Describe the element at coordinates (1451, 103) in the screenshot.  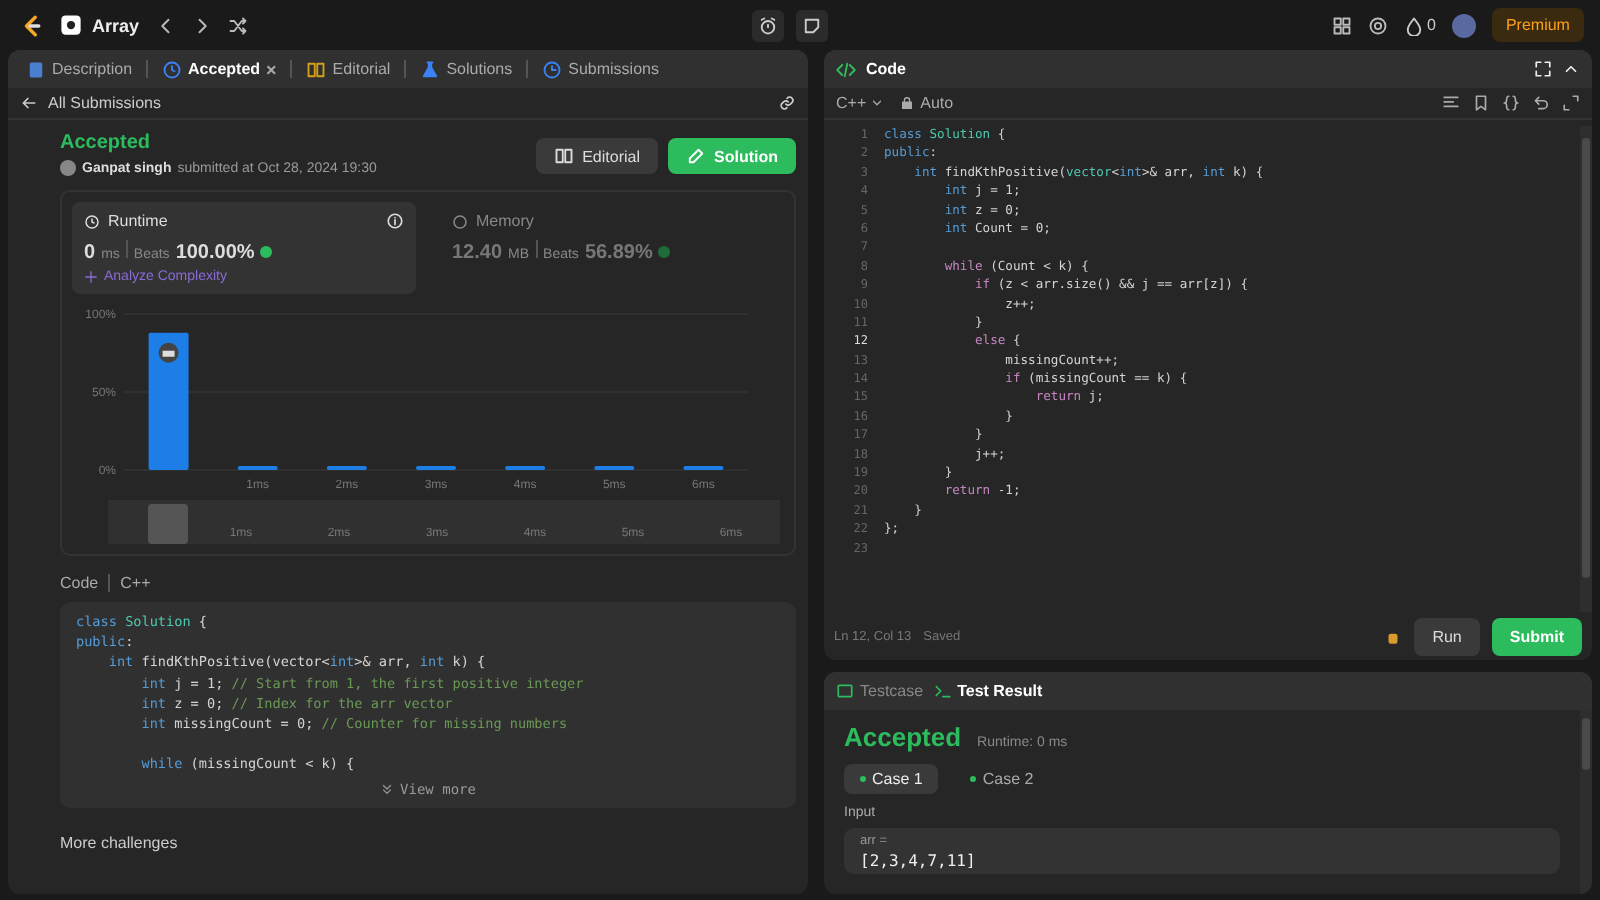
I see `format-icon` at that location.